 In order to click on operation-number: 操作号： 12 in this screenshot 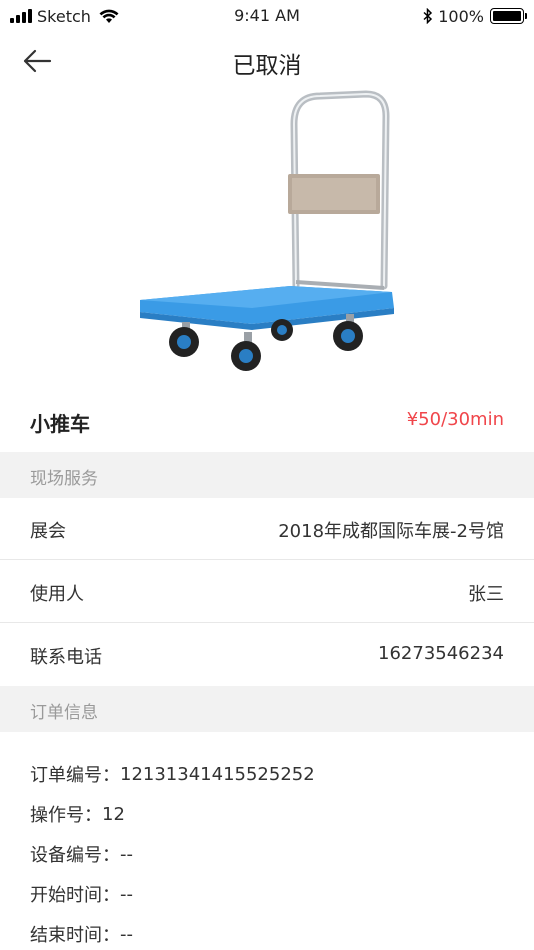, I will do `click(172, 814)`.